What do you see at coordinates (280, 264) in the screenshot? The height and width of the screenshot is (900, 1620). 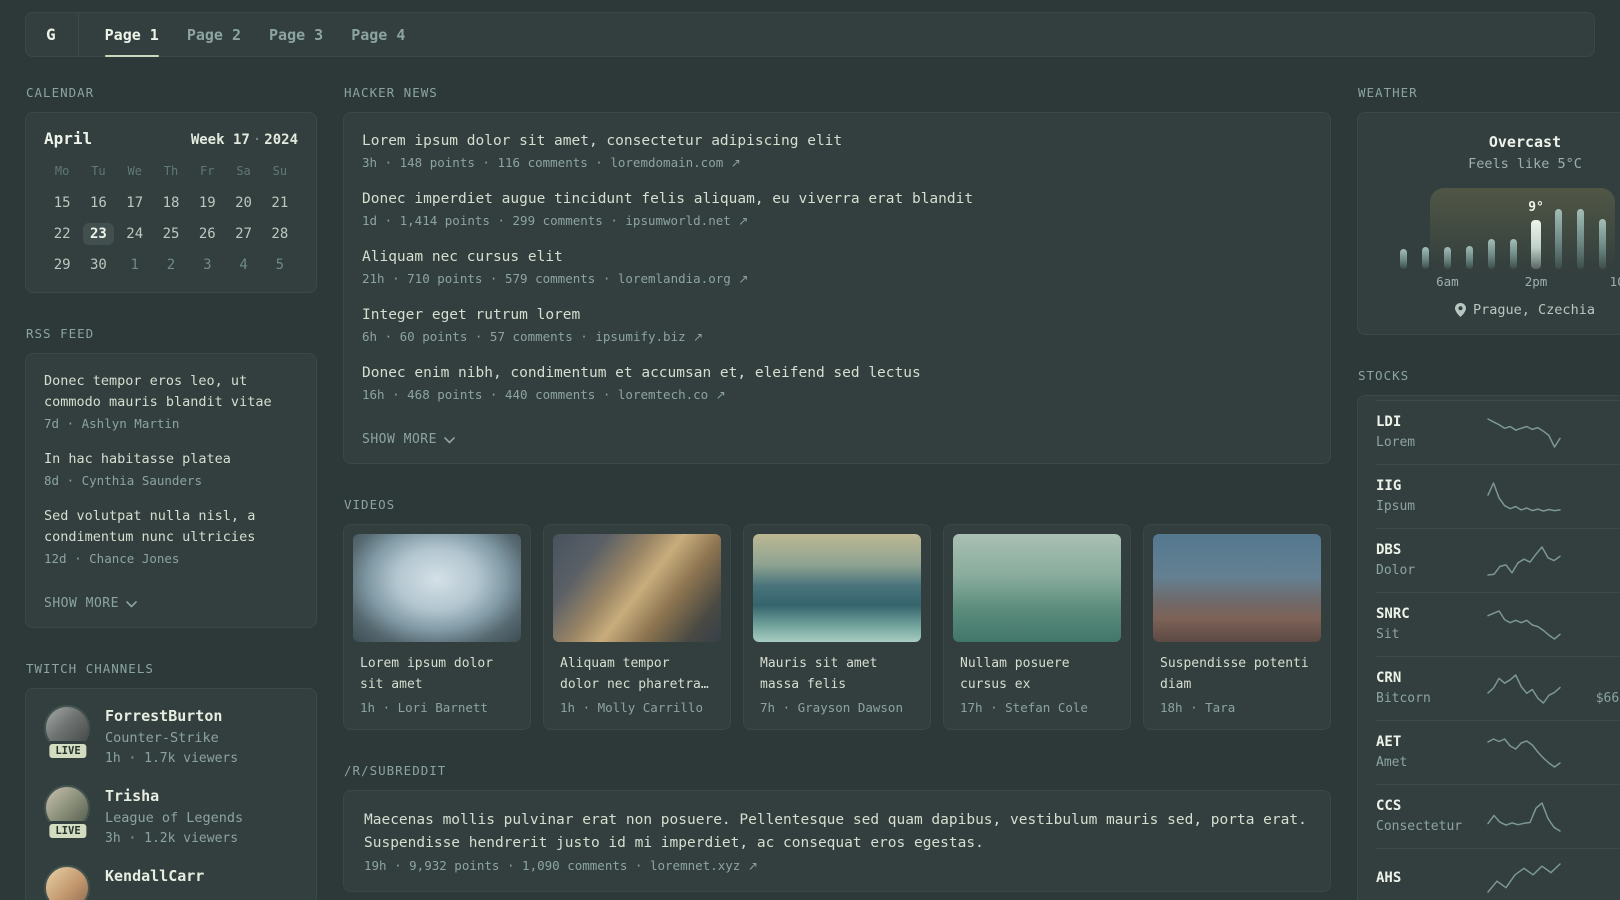 I see `calendar-day-number: 5` at bounding box center [280, 264].